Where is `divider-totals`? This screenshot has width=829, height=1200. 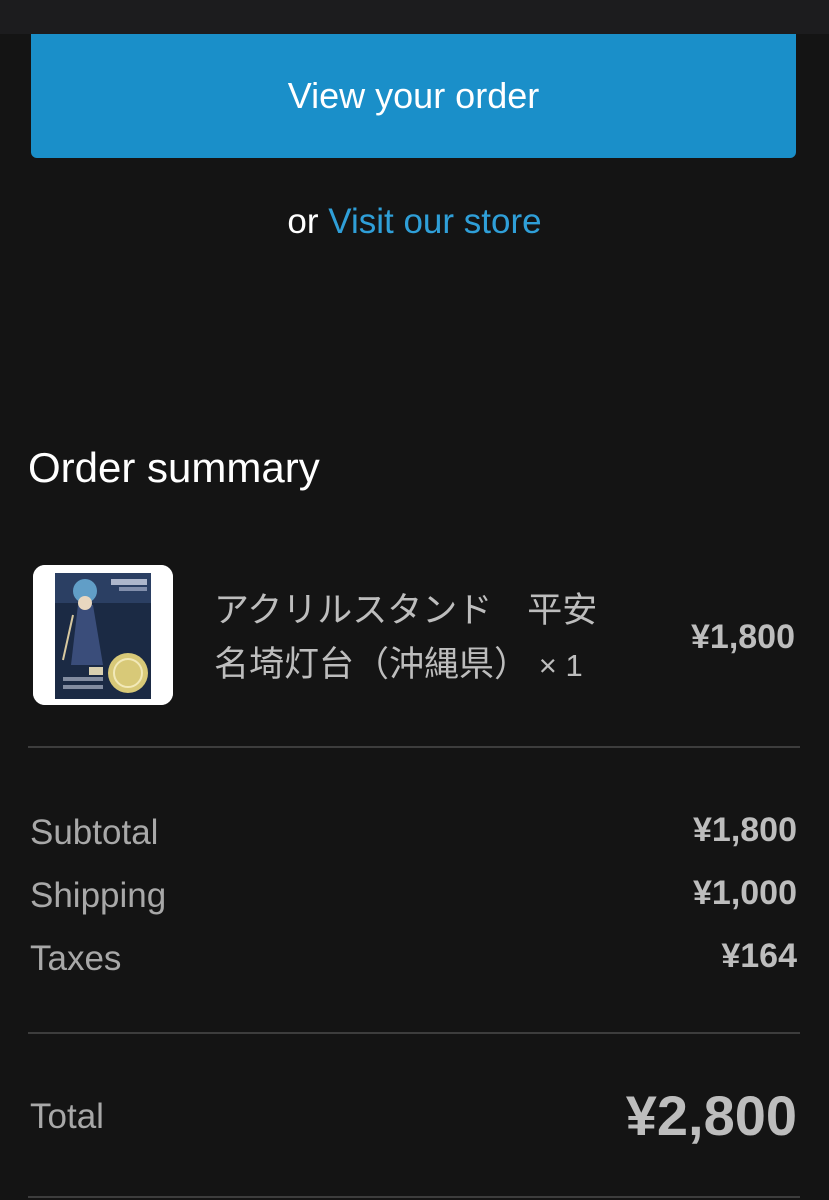 divider-totals is located at coordinates (414, 1033).